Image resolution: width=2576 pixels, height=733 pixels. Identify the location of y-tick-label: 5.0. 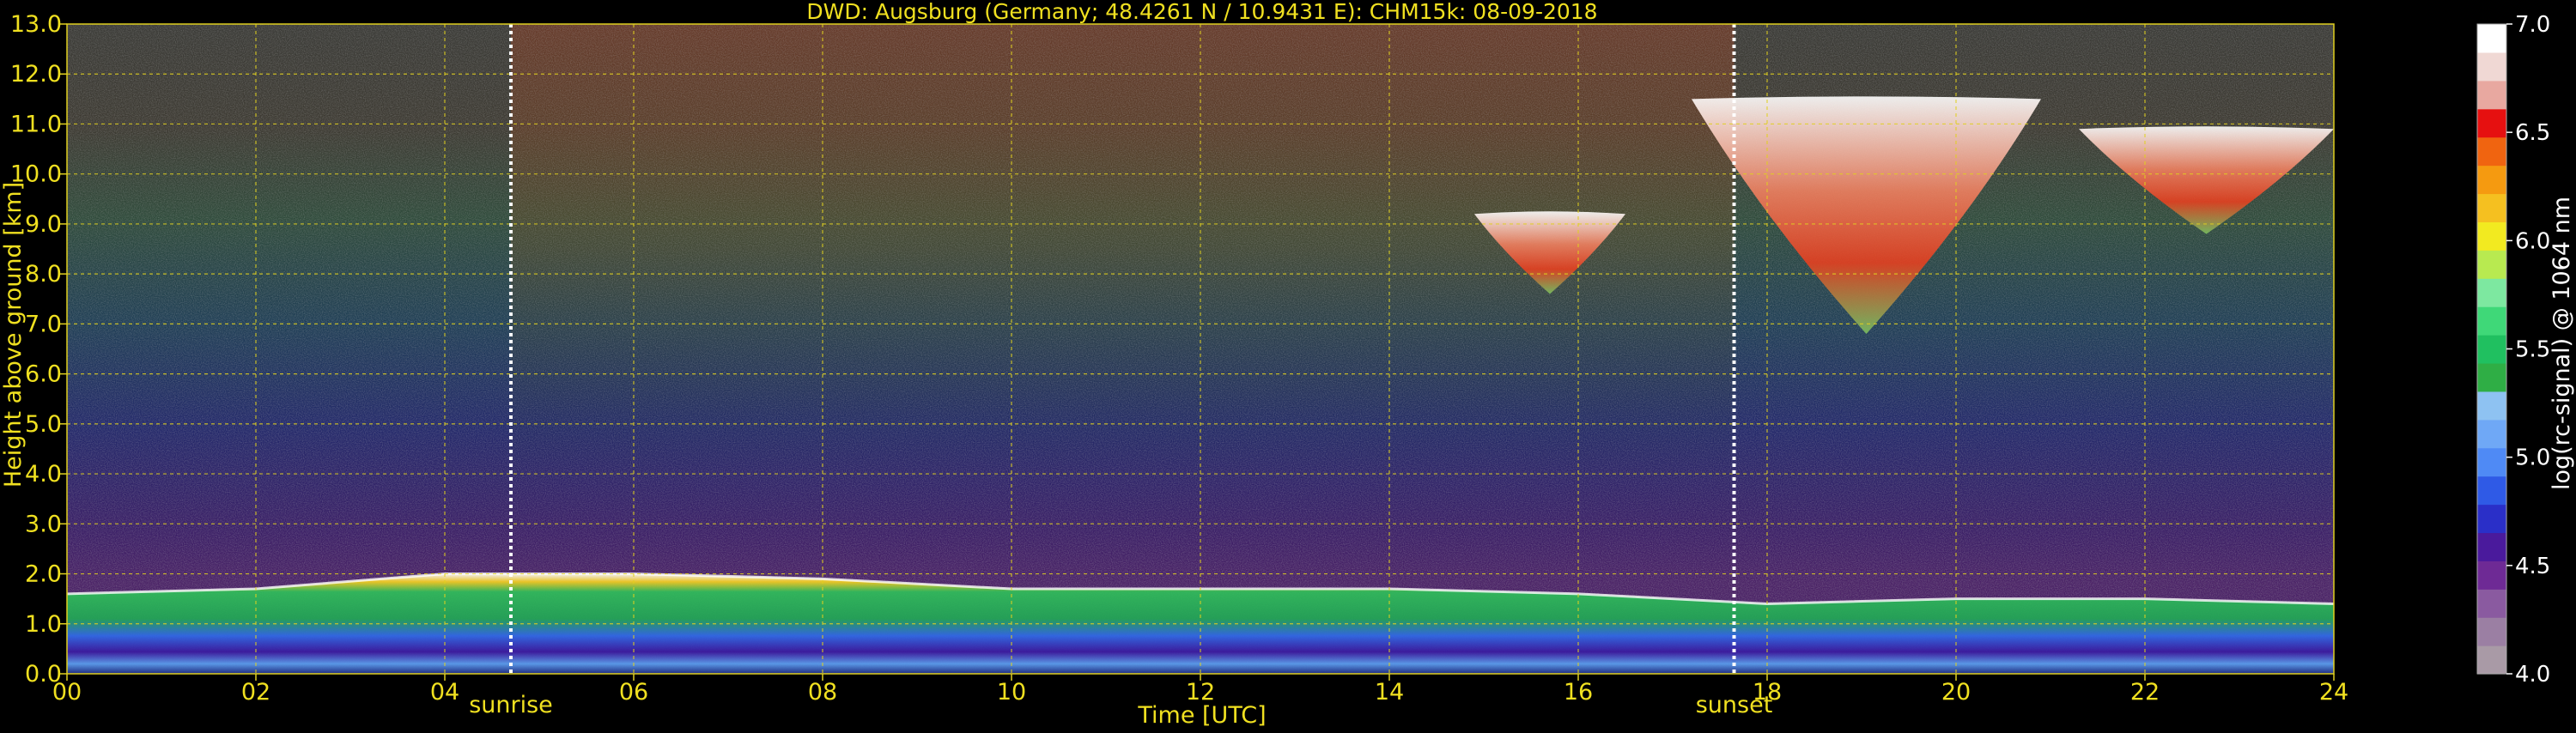
(44, 424).